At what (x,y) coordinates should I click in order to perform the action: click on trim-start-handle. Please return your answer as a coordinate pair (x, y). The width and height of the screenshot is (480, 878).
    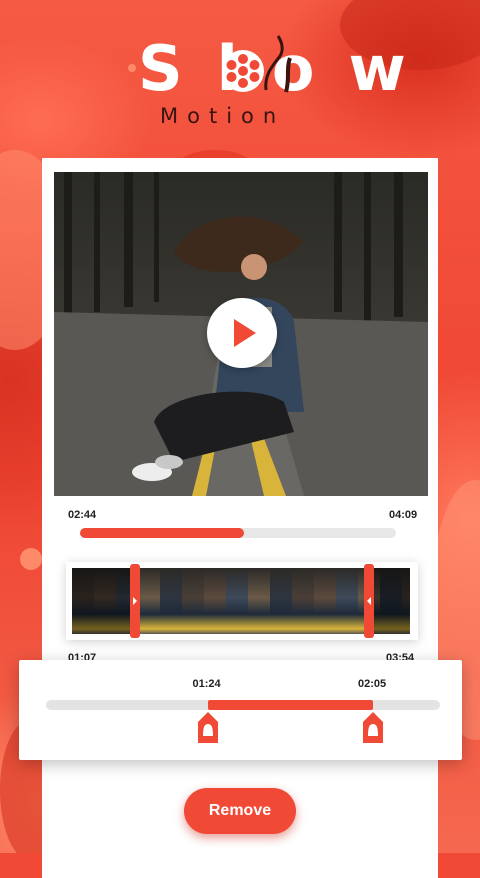
    Looking at the image, I should click on (135, 601).